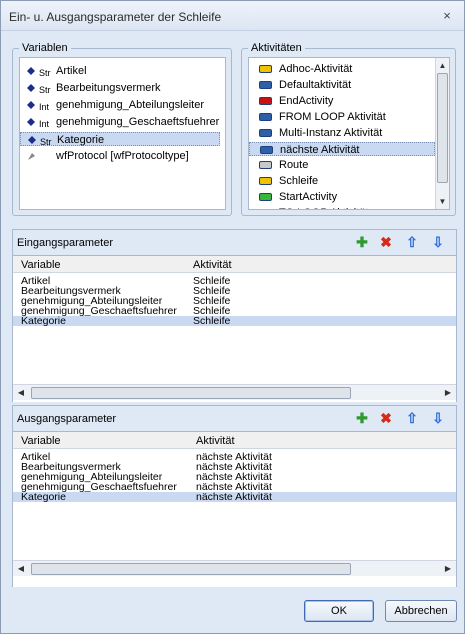 Image resolution: width=465 pixels, height=634 pixels. Describe the element at coordinates (442, 201) in the screenshot. I see `scroll-down-icon: ▼` at that location.